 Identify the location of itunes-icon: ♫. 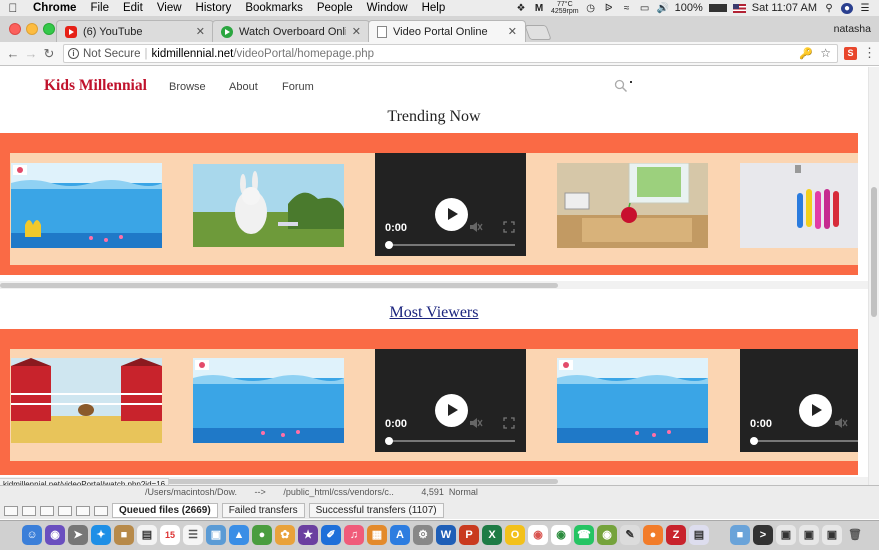
(354, 535).